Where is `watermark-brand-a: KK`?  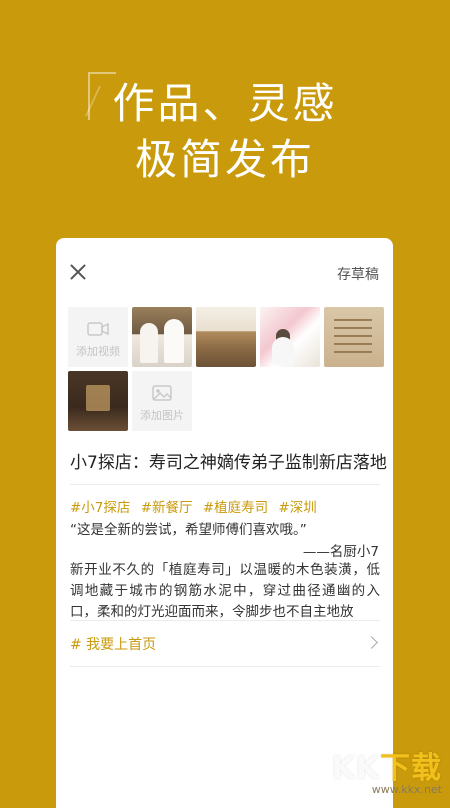
watermark-brand-a: KK is located at coordinates (355, 768).